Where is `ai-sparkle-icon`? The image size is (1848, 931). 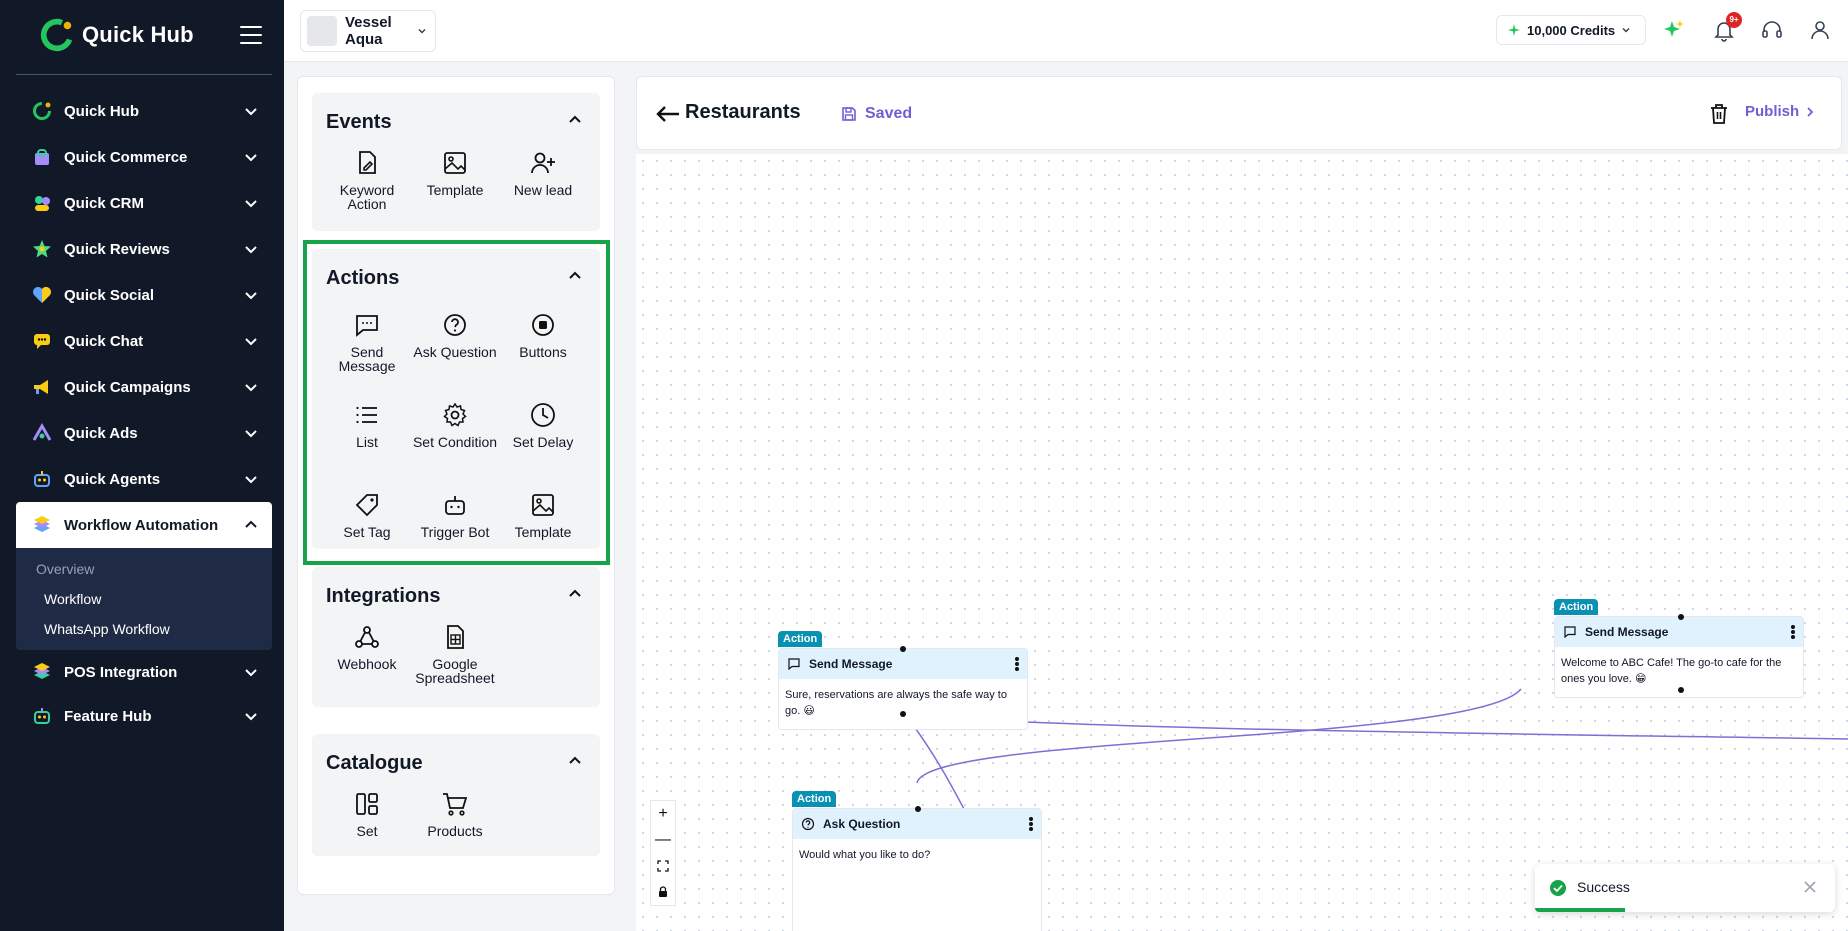
ai-sparkle-icon is located at coordinates (1674, 30).